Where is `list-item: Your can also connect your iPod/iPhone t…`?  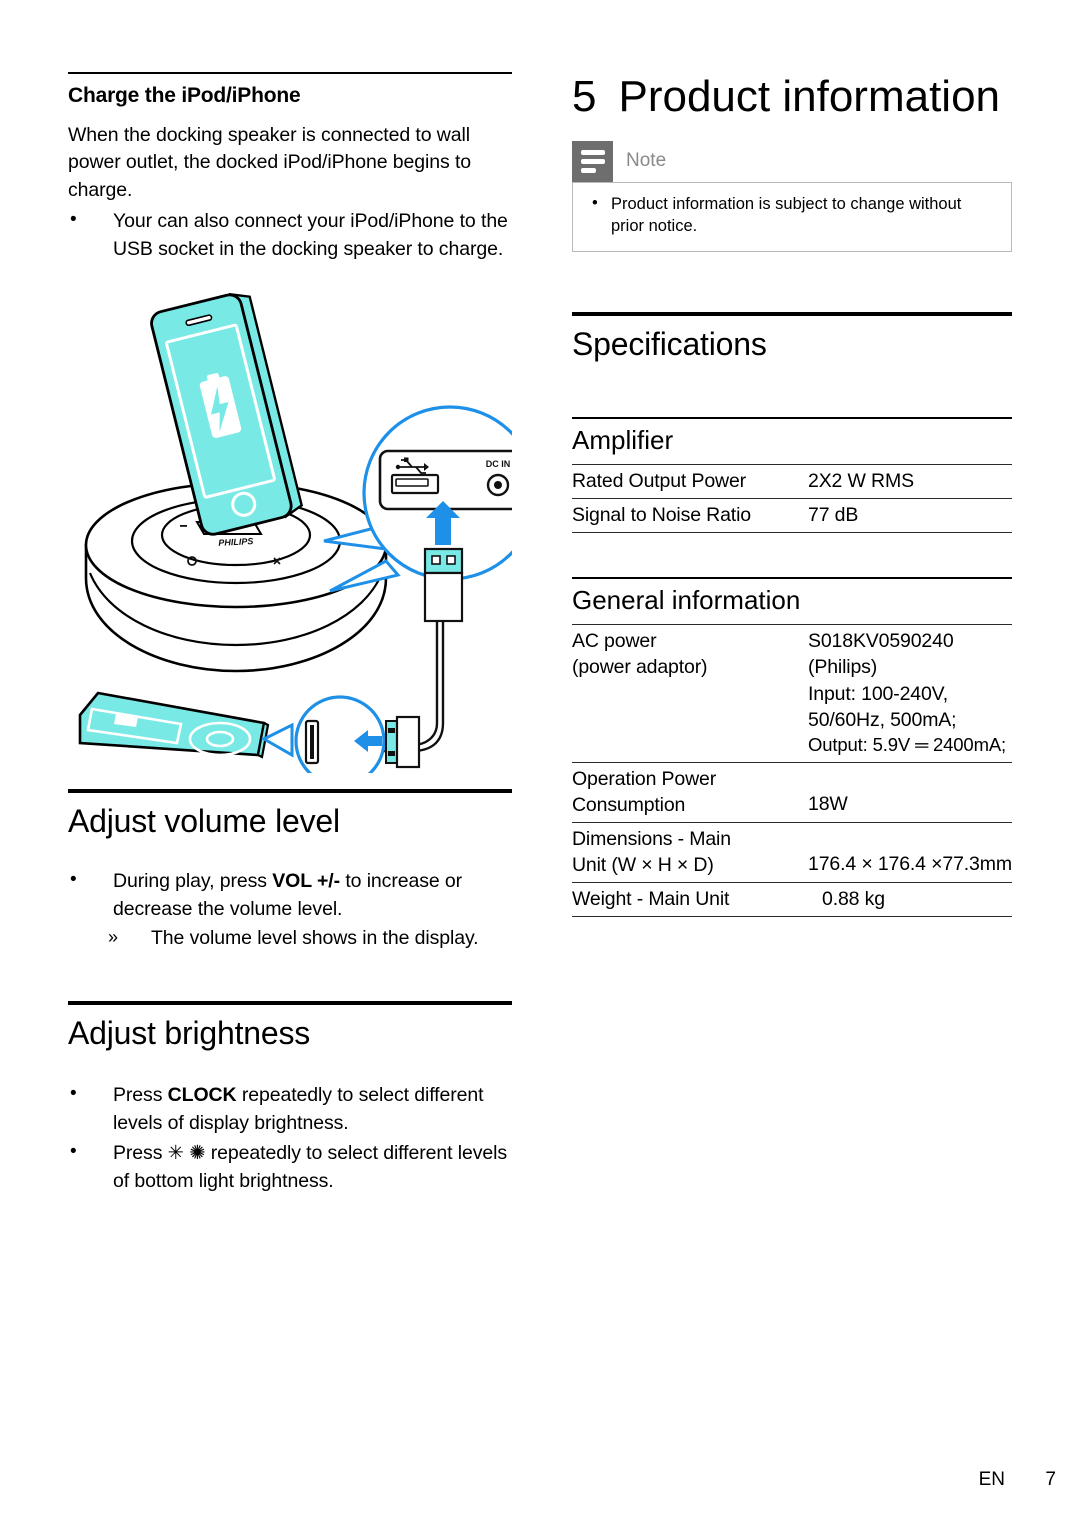
list-item: Your can also connect your iPod/iPhone t… is located at coordinates (290, 235).